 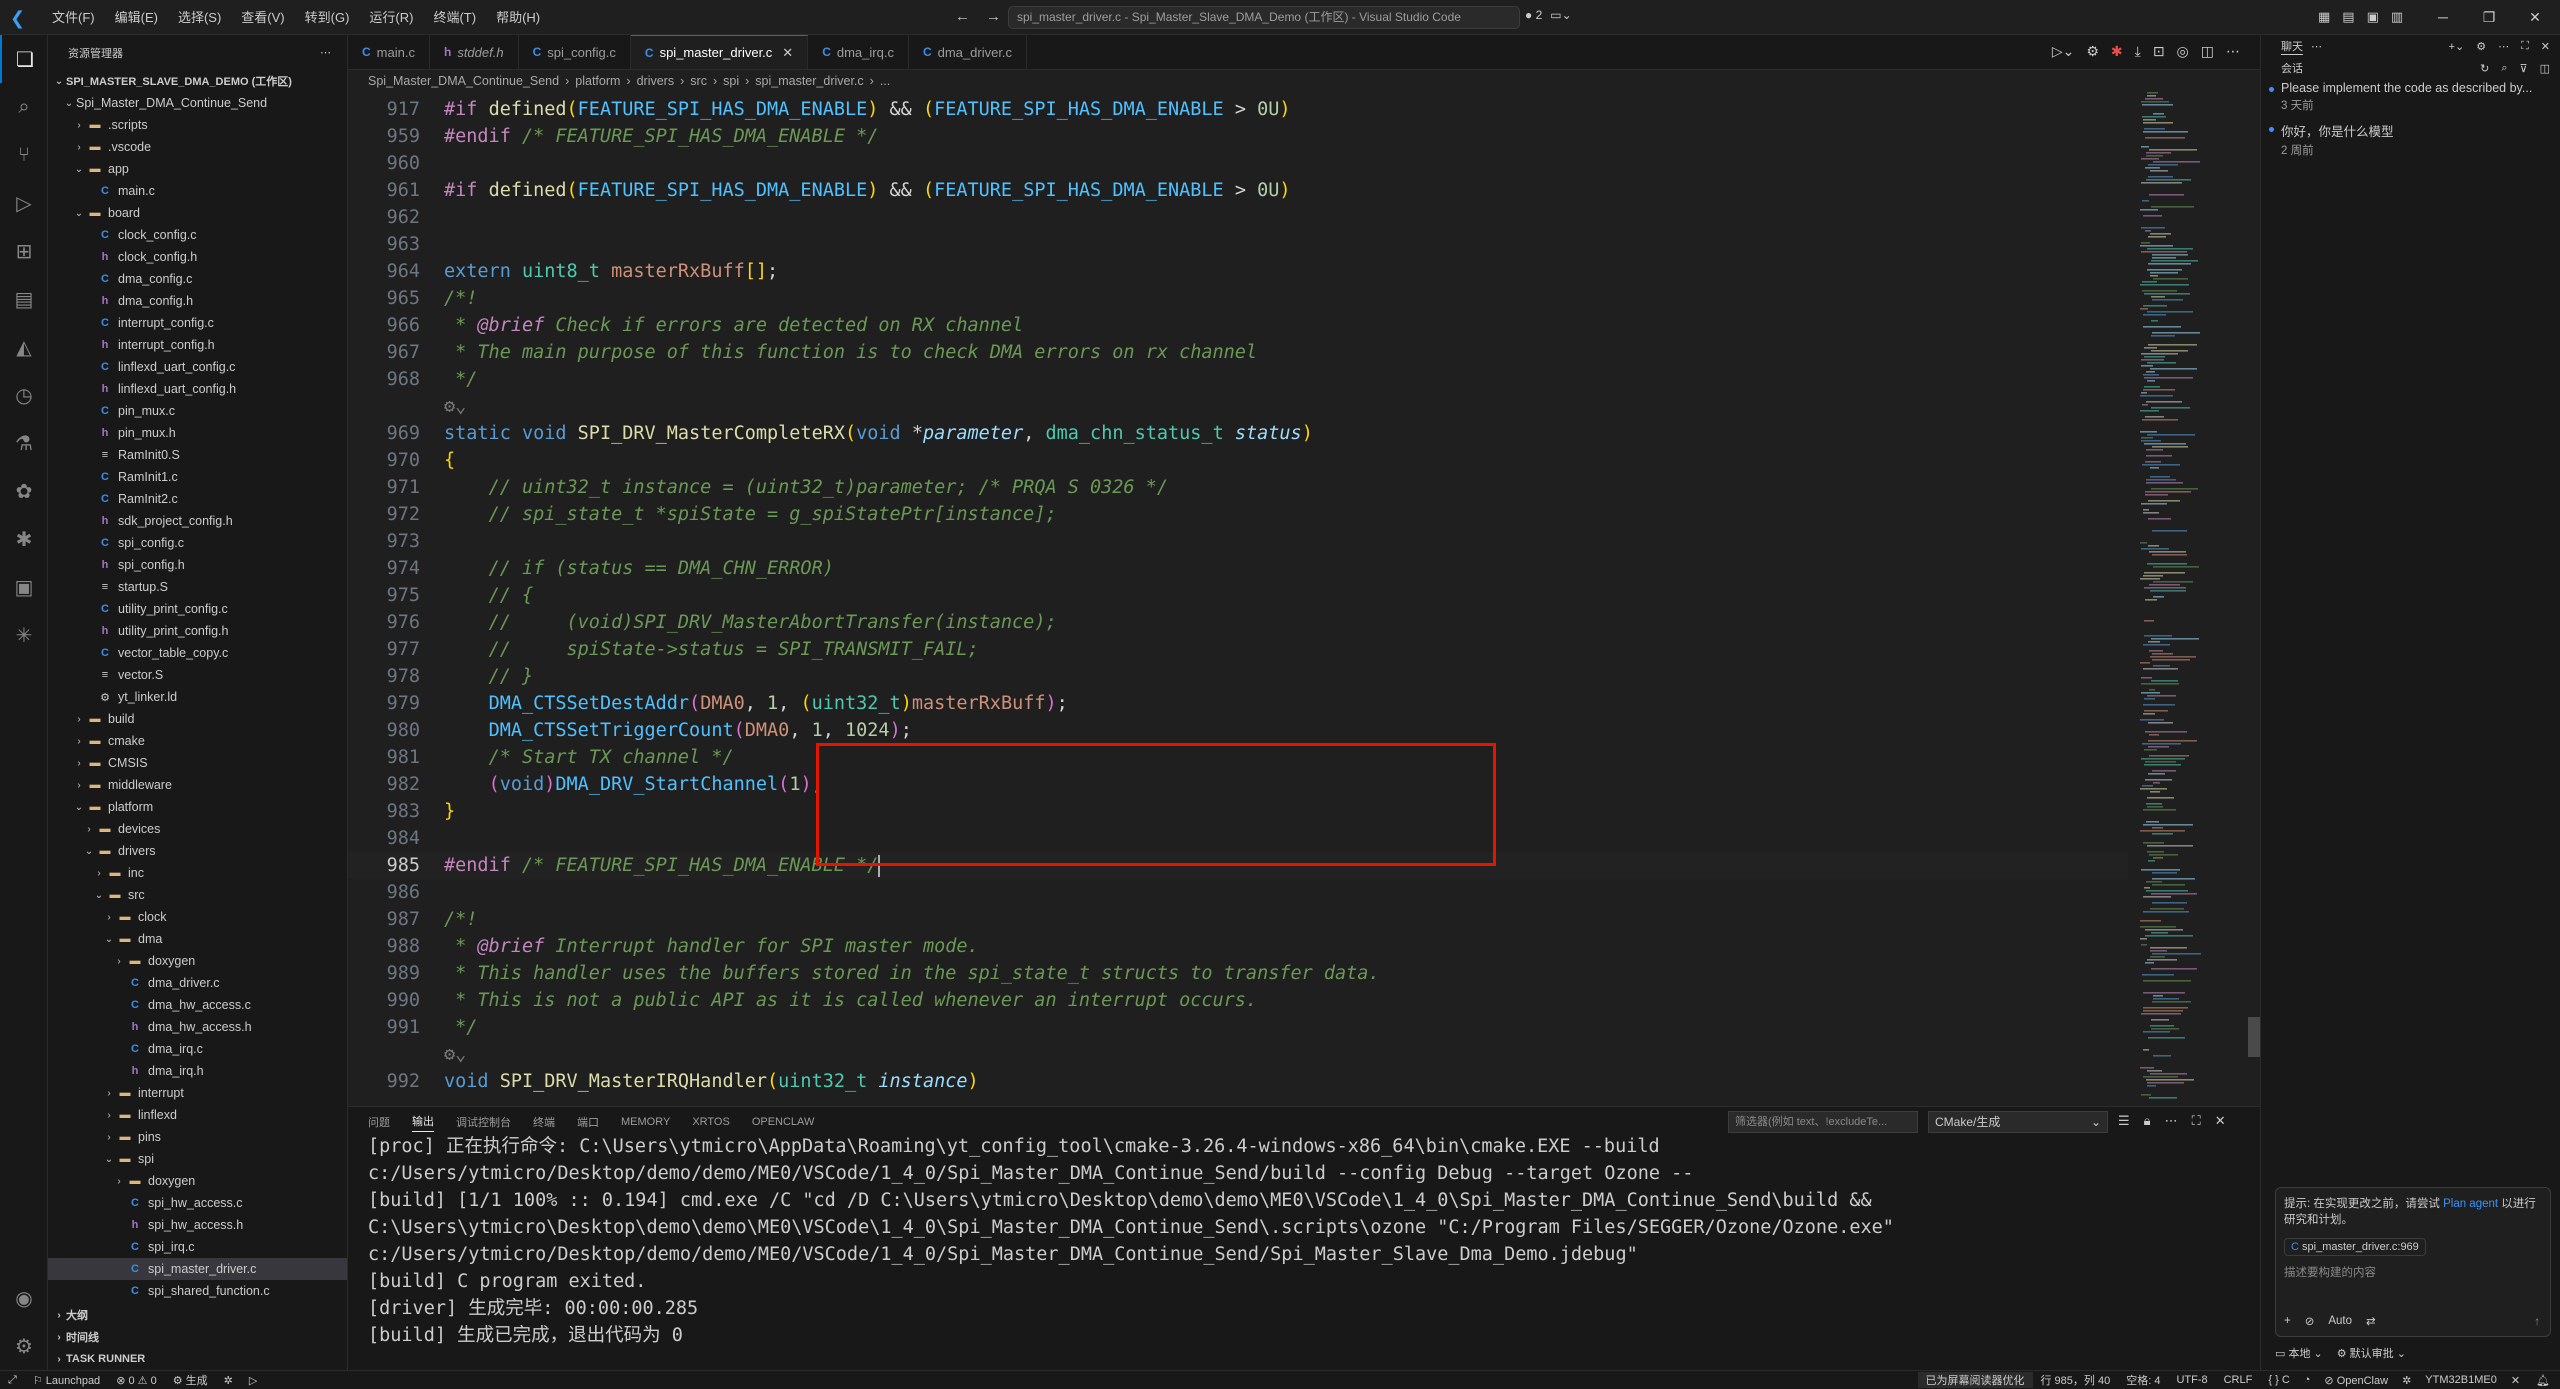 I want to click on python-icon: ✿, so click(x=24, y=491).